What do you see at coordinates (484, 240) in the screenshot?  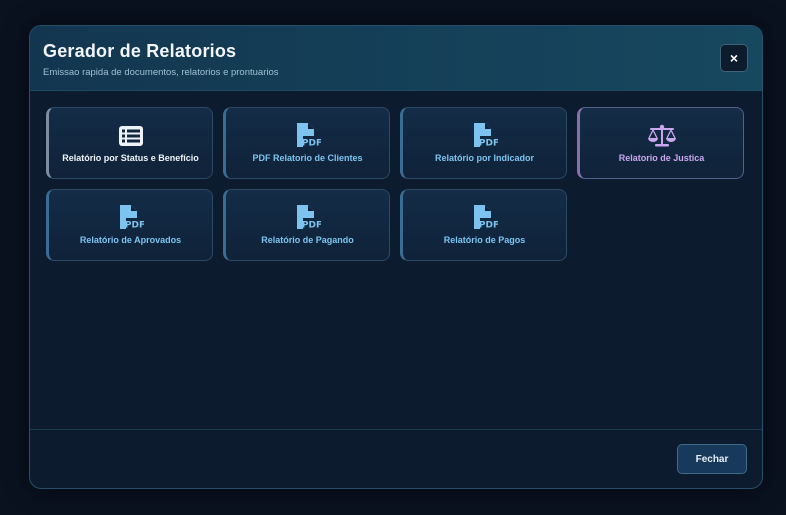 I see `report-card-label: Relatório de Pagos` at bounding box center [484, 240].